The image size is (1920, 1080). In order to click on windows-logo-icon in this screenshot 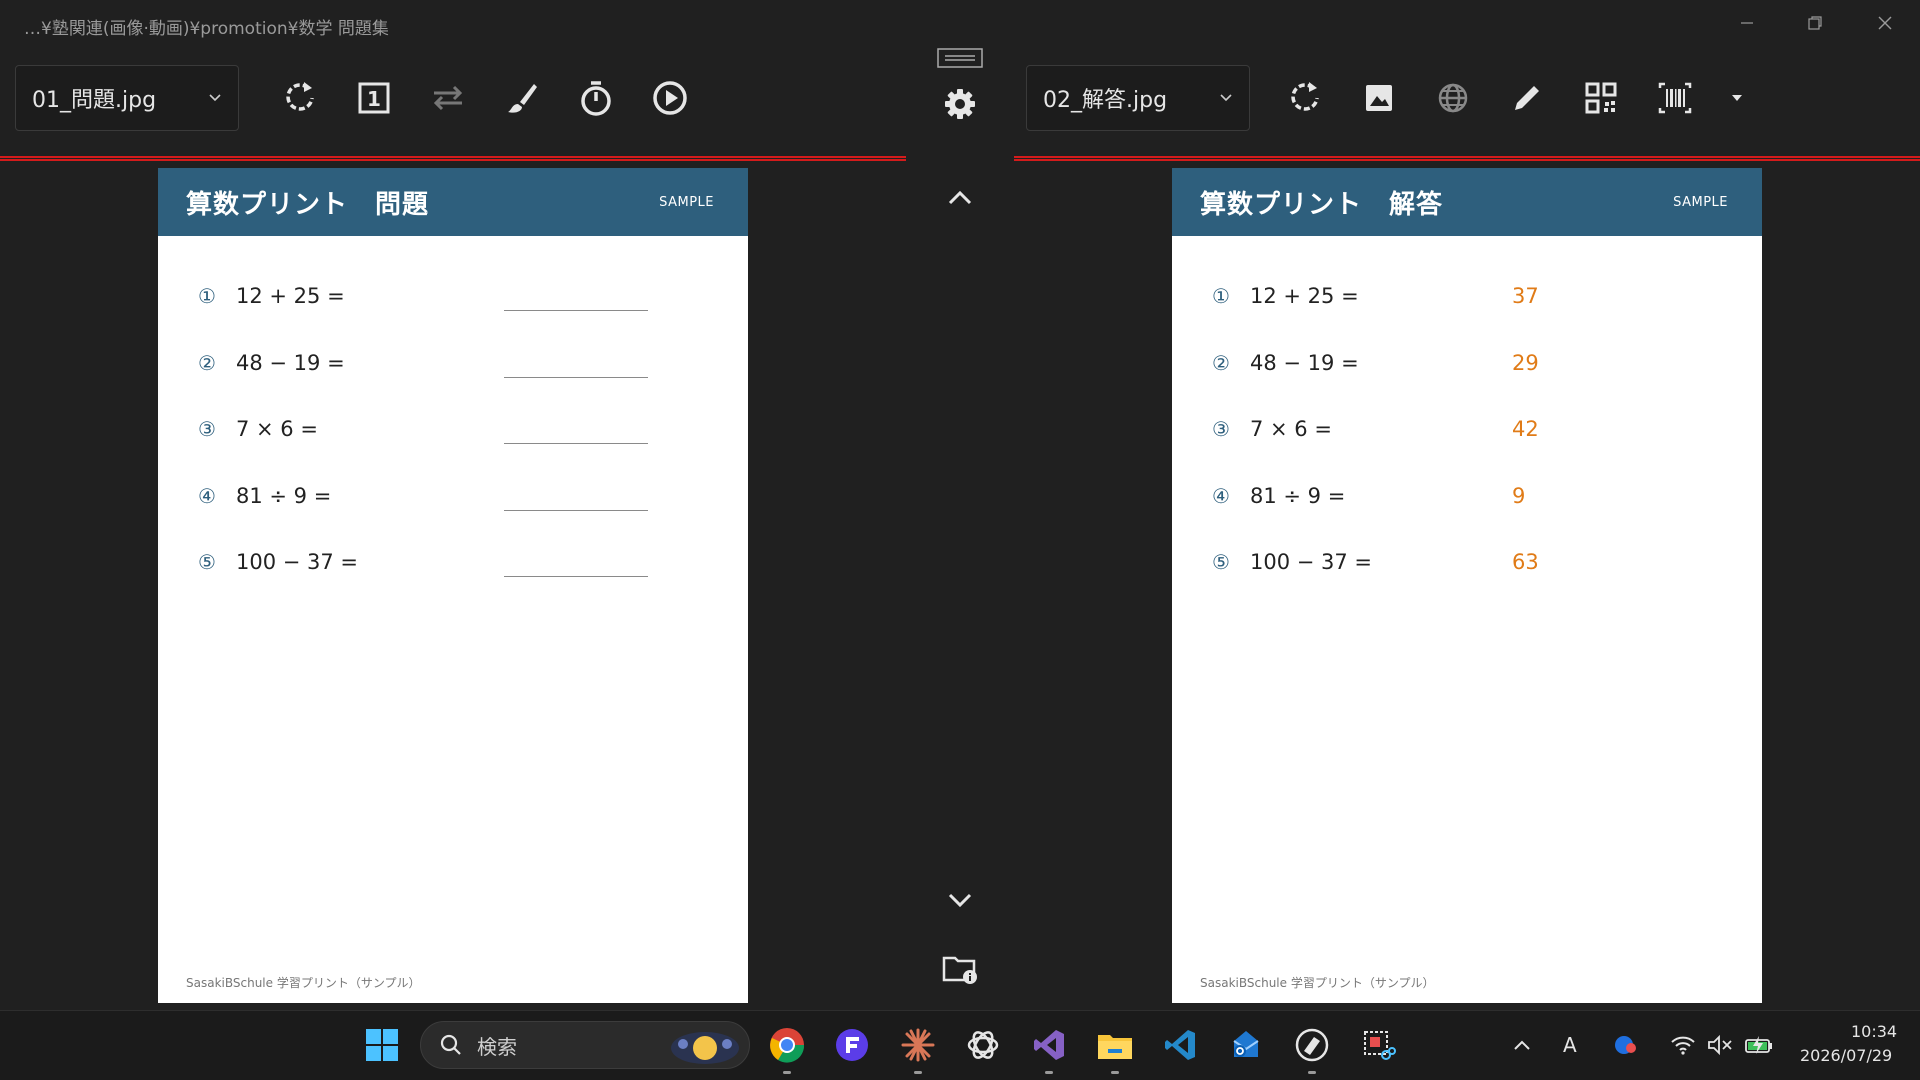, I will do `click(382, 1045)`.